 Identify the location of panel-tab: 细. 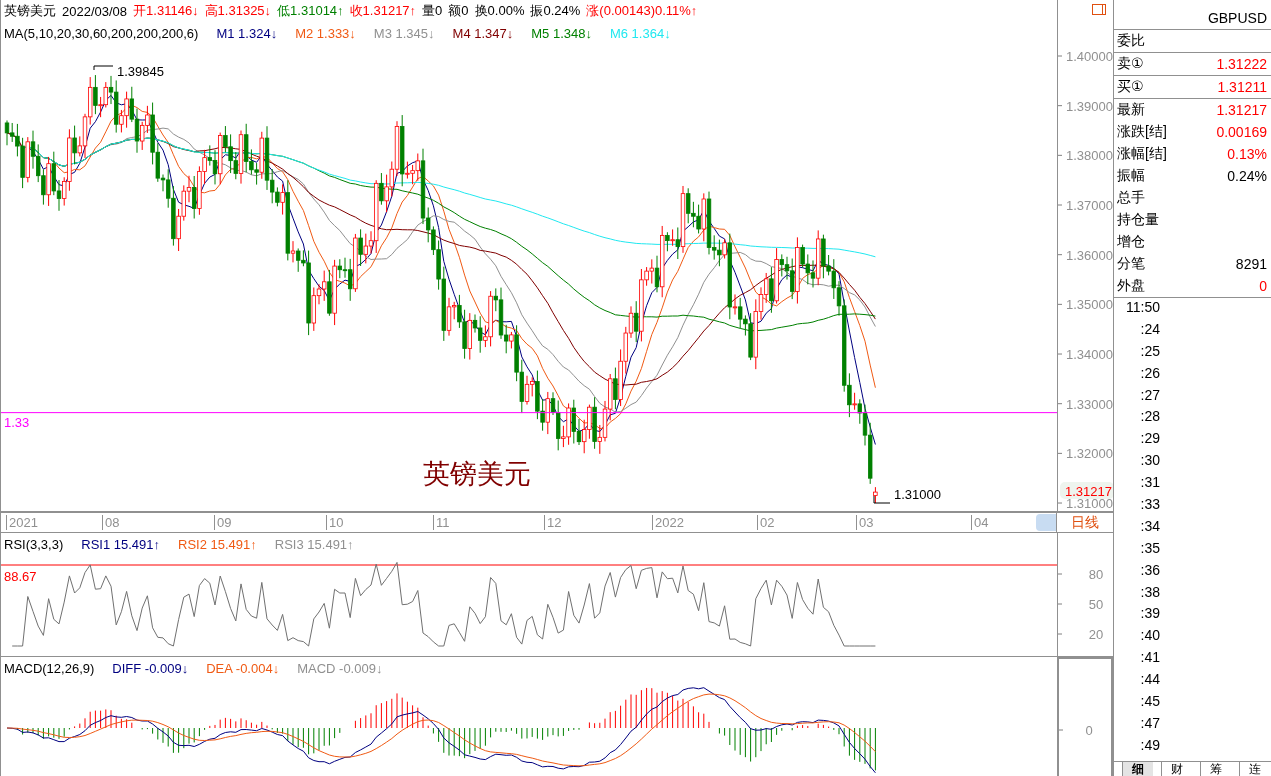
(1137, 769).